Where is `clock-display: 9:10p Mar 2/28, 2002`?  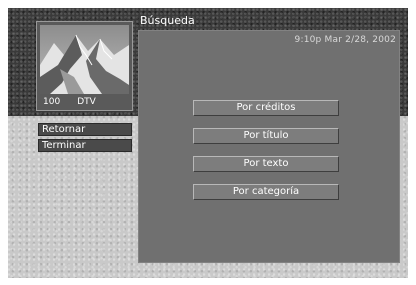 clock-display: 9:10p Mar 2/28, 2002 is located at coordinates (345, 40).